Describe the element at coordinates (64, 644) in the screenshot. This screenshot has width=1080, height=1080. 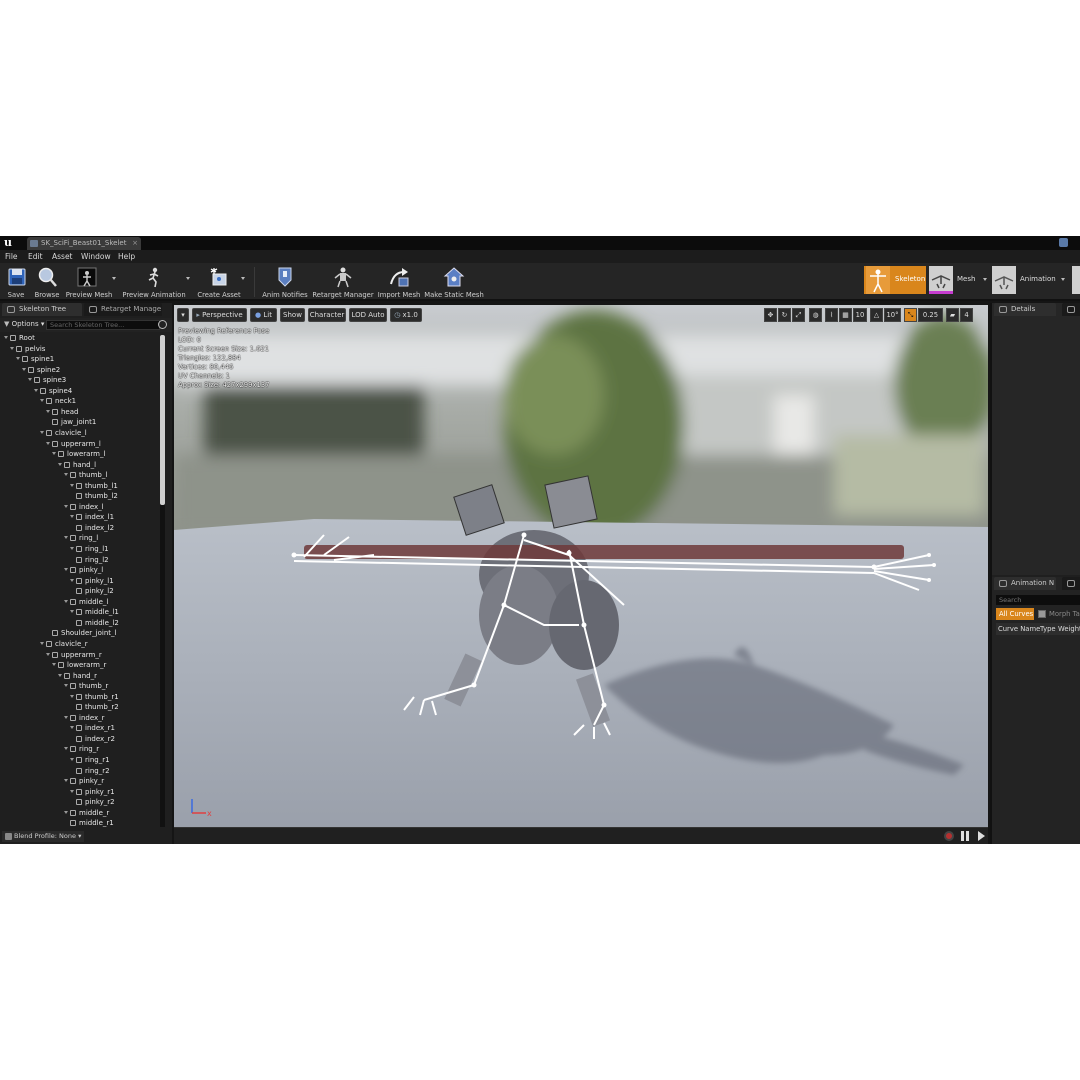
I see `bone-row: clavicle_r` at that location.